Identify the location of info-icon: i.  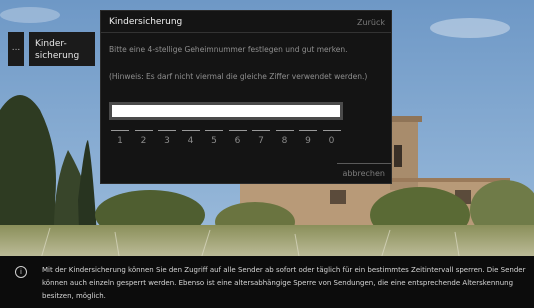
(21, 272).